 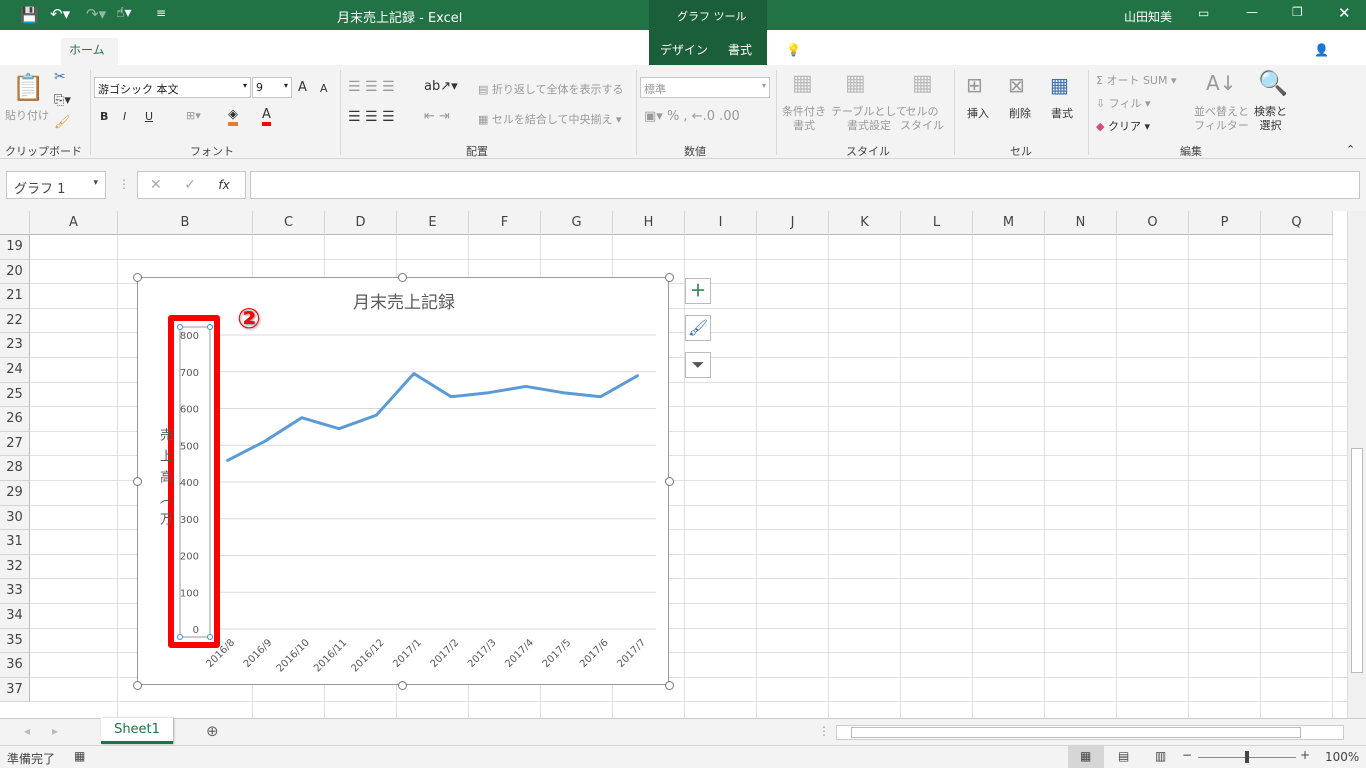 What do you see at coordinates (185, 223) in the screenshot?
I see `column-header-B: B` at bounding box center [185, 223].